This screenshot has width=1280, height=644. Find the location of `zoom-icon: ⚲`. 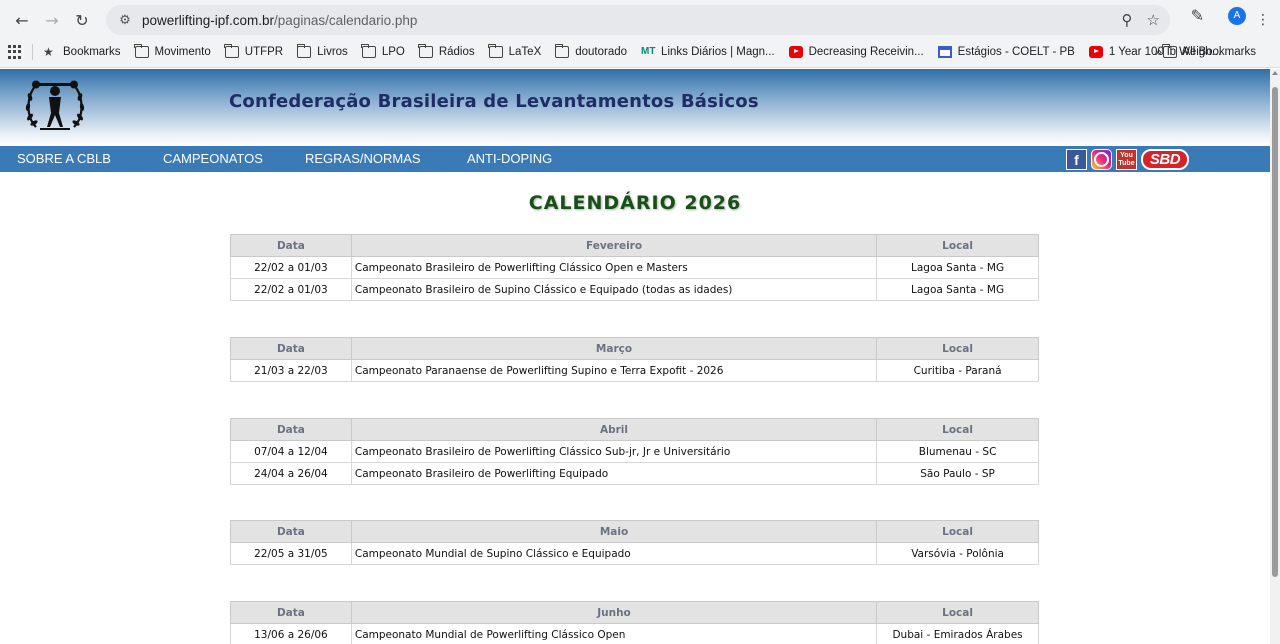

zoom-icon: ⚲ is located at coordinates (1127, 20).